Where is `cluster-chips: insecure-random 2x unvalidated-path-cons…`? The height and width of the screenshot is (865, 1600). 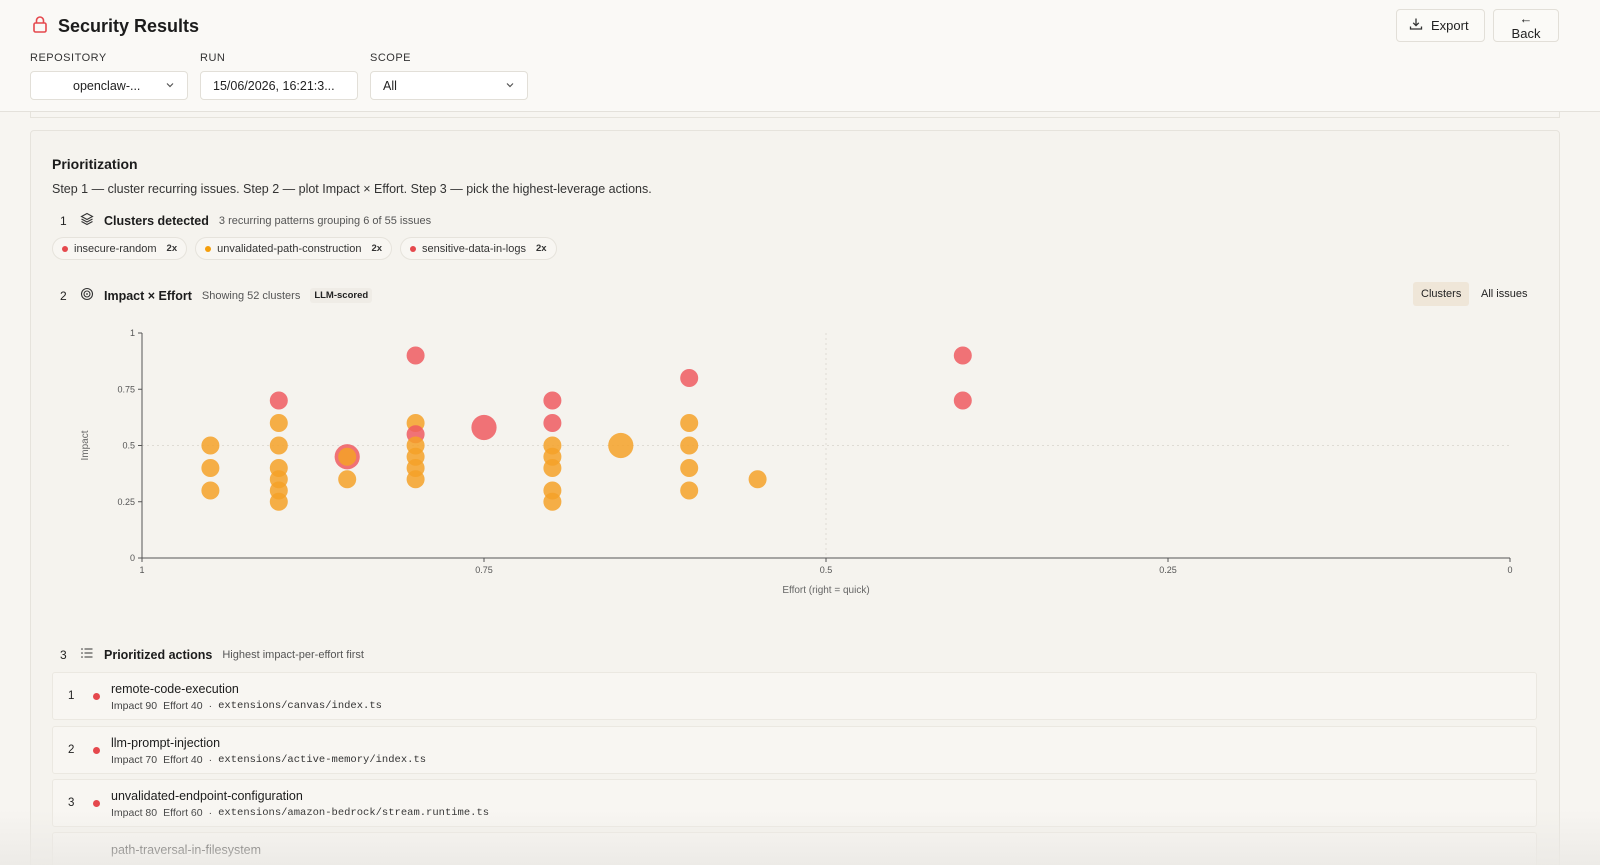
cluster-chips: insecure-random 2x unvalidated-path-cons… is located at coordinates (304, 248).